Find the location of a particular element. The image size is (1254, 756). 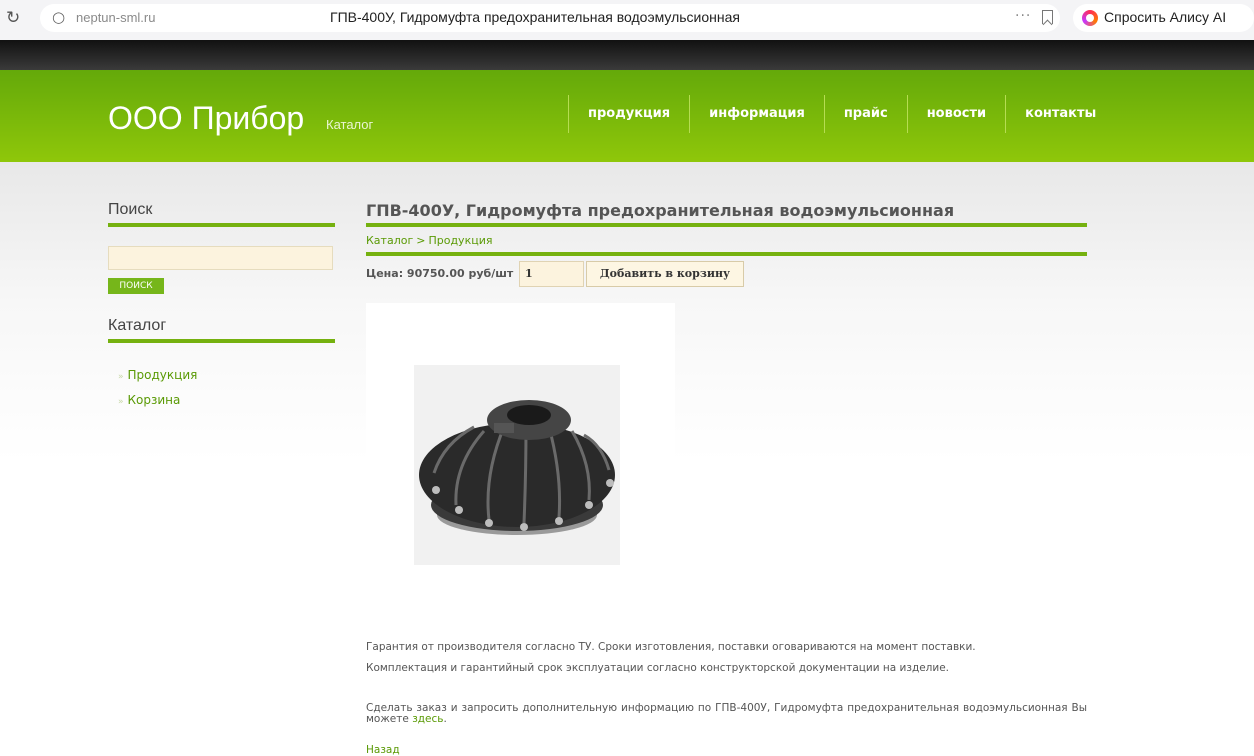

order-text-end: . is located at coordinates (445, 719).